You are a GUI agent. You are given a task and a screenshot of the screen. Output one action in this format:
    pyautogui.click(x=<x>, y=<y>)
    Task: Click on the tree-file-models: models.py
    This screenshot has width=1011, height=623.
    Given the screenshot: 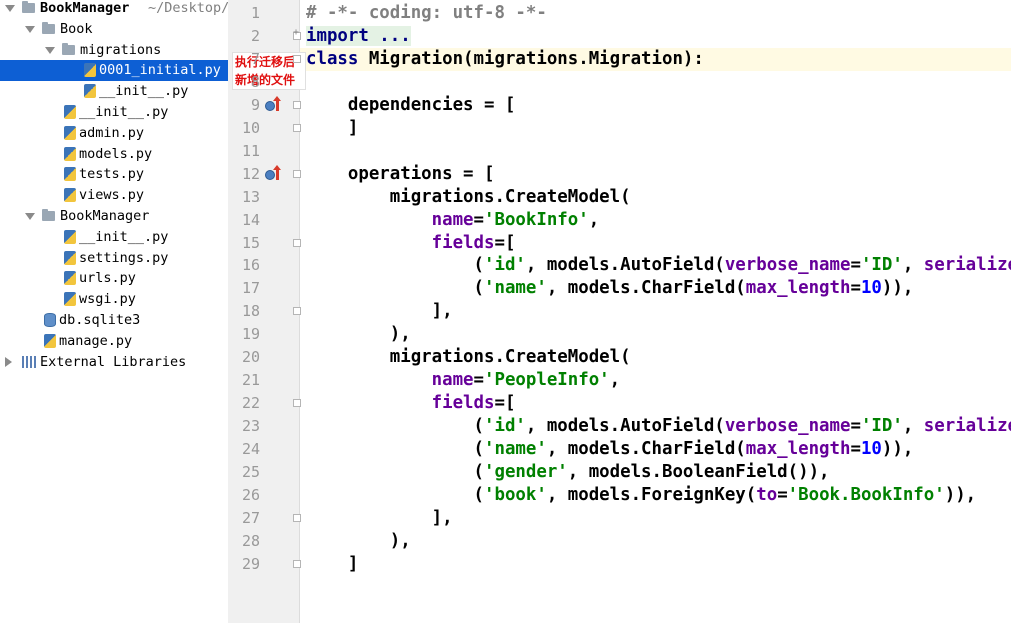 What is the action you would take?
    pyautogui.click(x=114, y=154)
    